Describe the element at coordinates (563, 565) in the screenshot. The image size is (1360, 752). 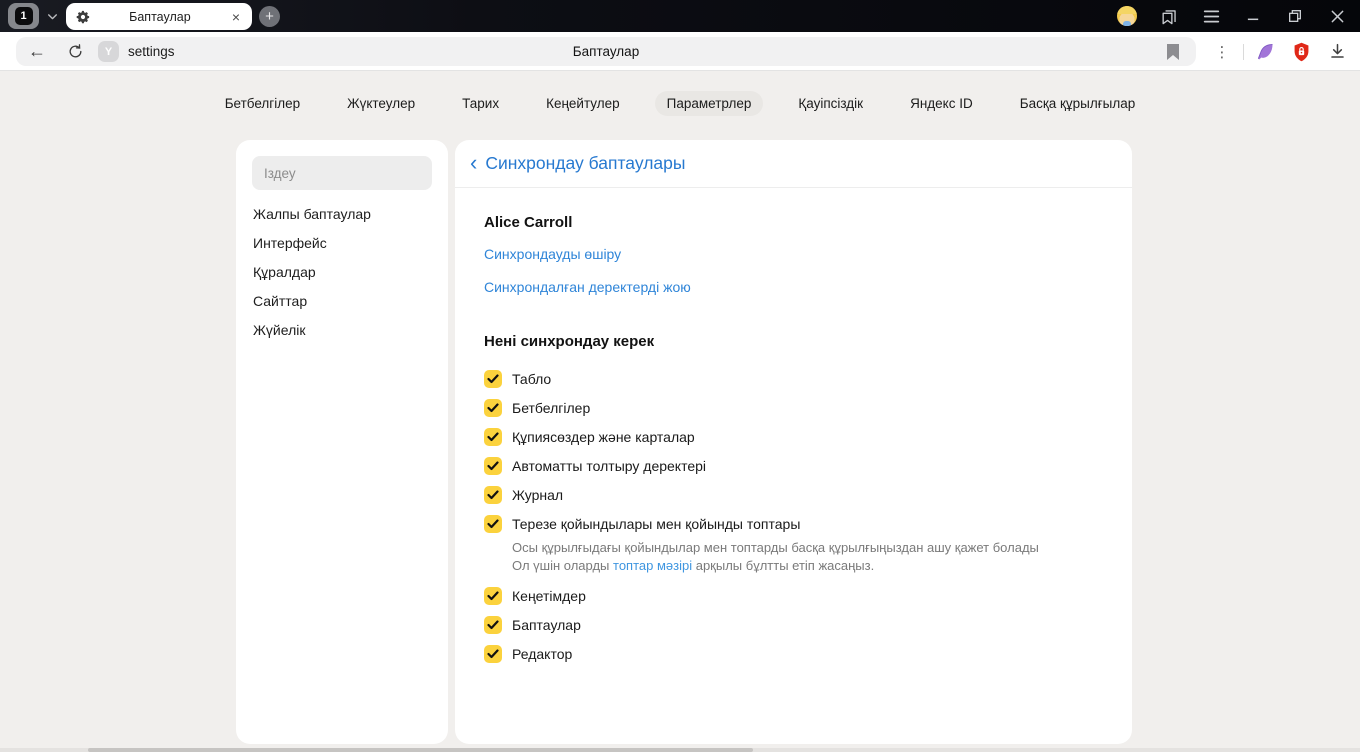
I see `description-line2-prefix: Ол үшін оларды` at that location.